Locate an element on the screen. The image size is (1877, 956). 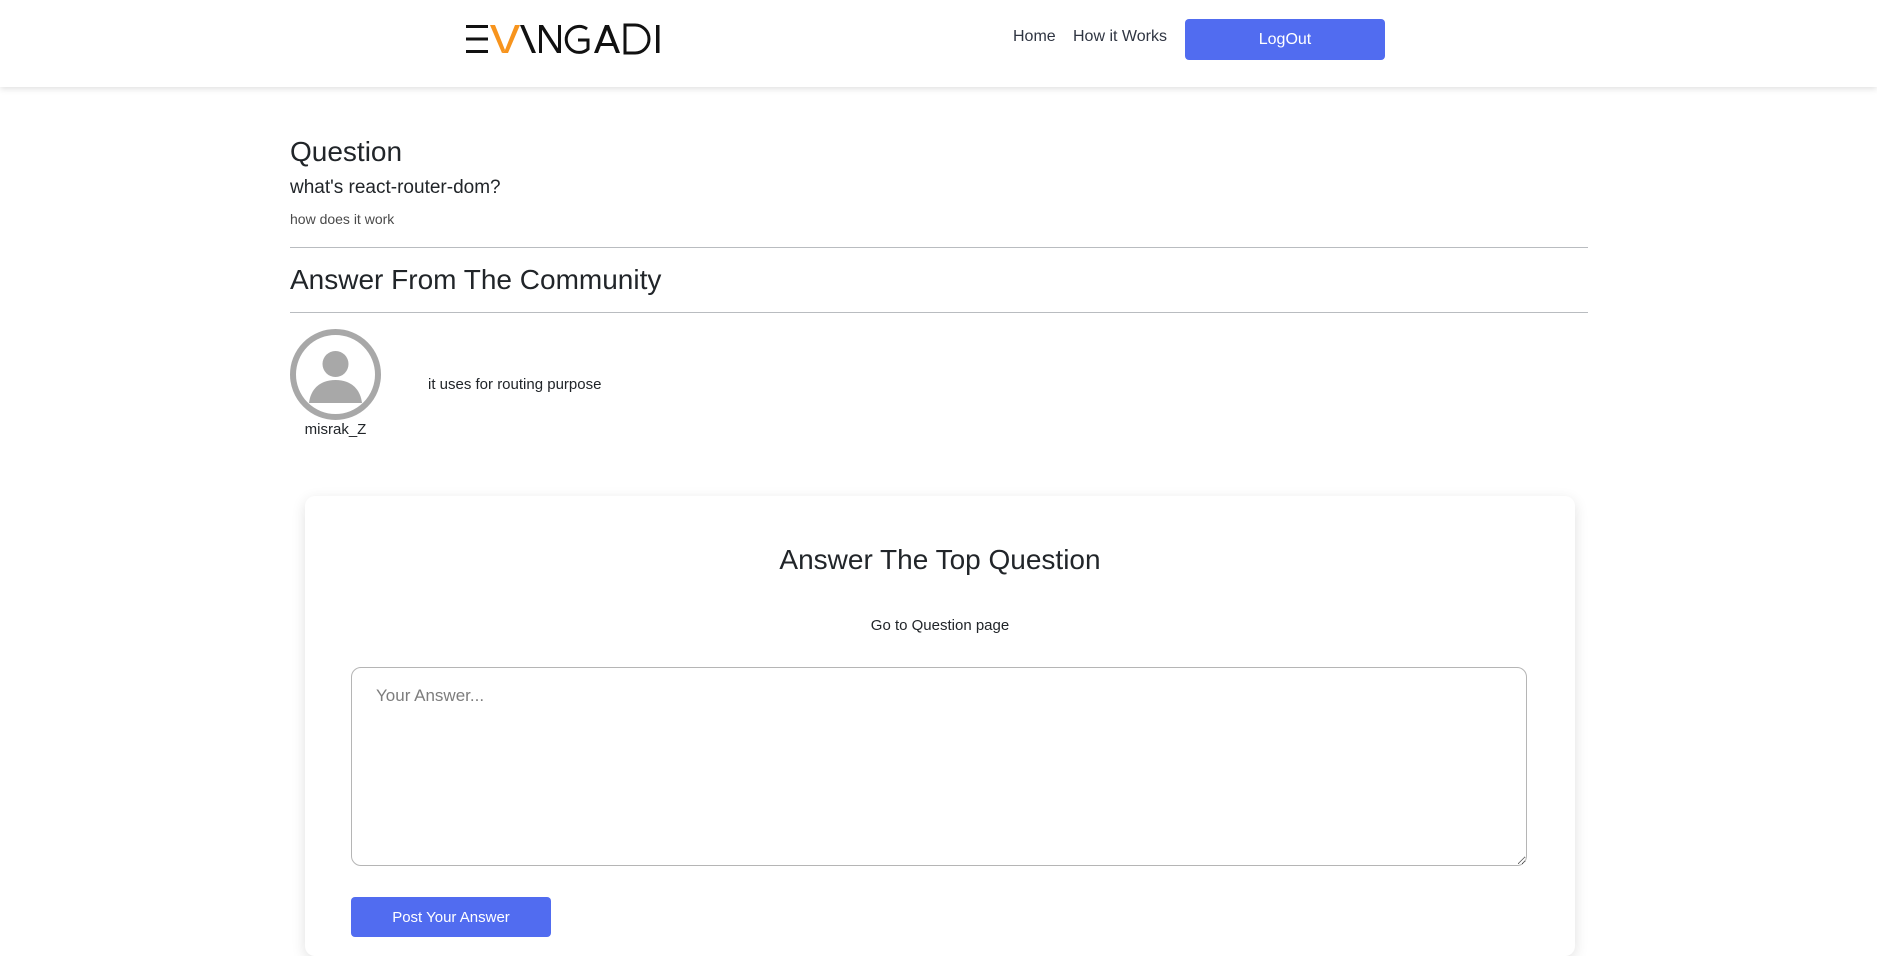
go-to-question-page-link: Go to Question page is located at coordinates (940, 625).